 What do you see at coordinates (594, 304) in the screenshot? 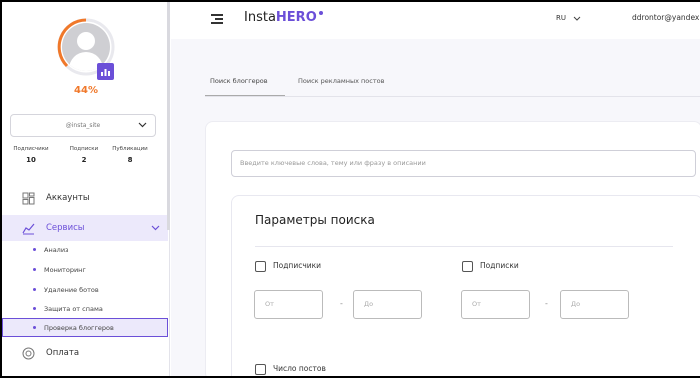
I see `following-to-input: До` at bounding box center [594, 304].